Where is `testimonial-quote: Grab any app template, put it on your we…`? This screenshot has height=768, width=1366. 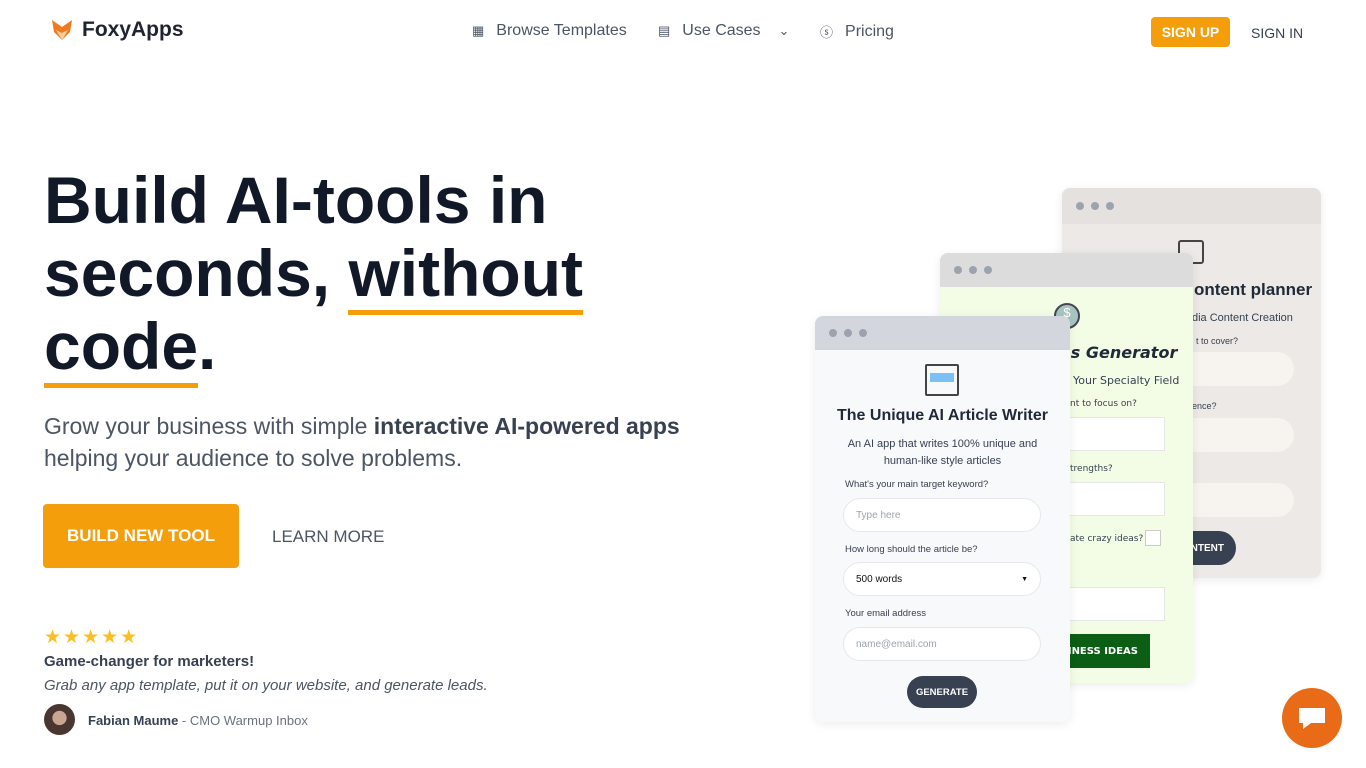 testimonial-quote: Grab any app template, put it on your we… is located at coordinates (266, 685).